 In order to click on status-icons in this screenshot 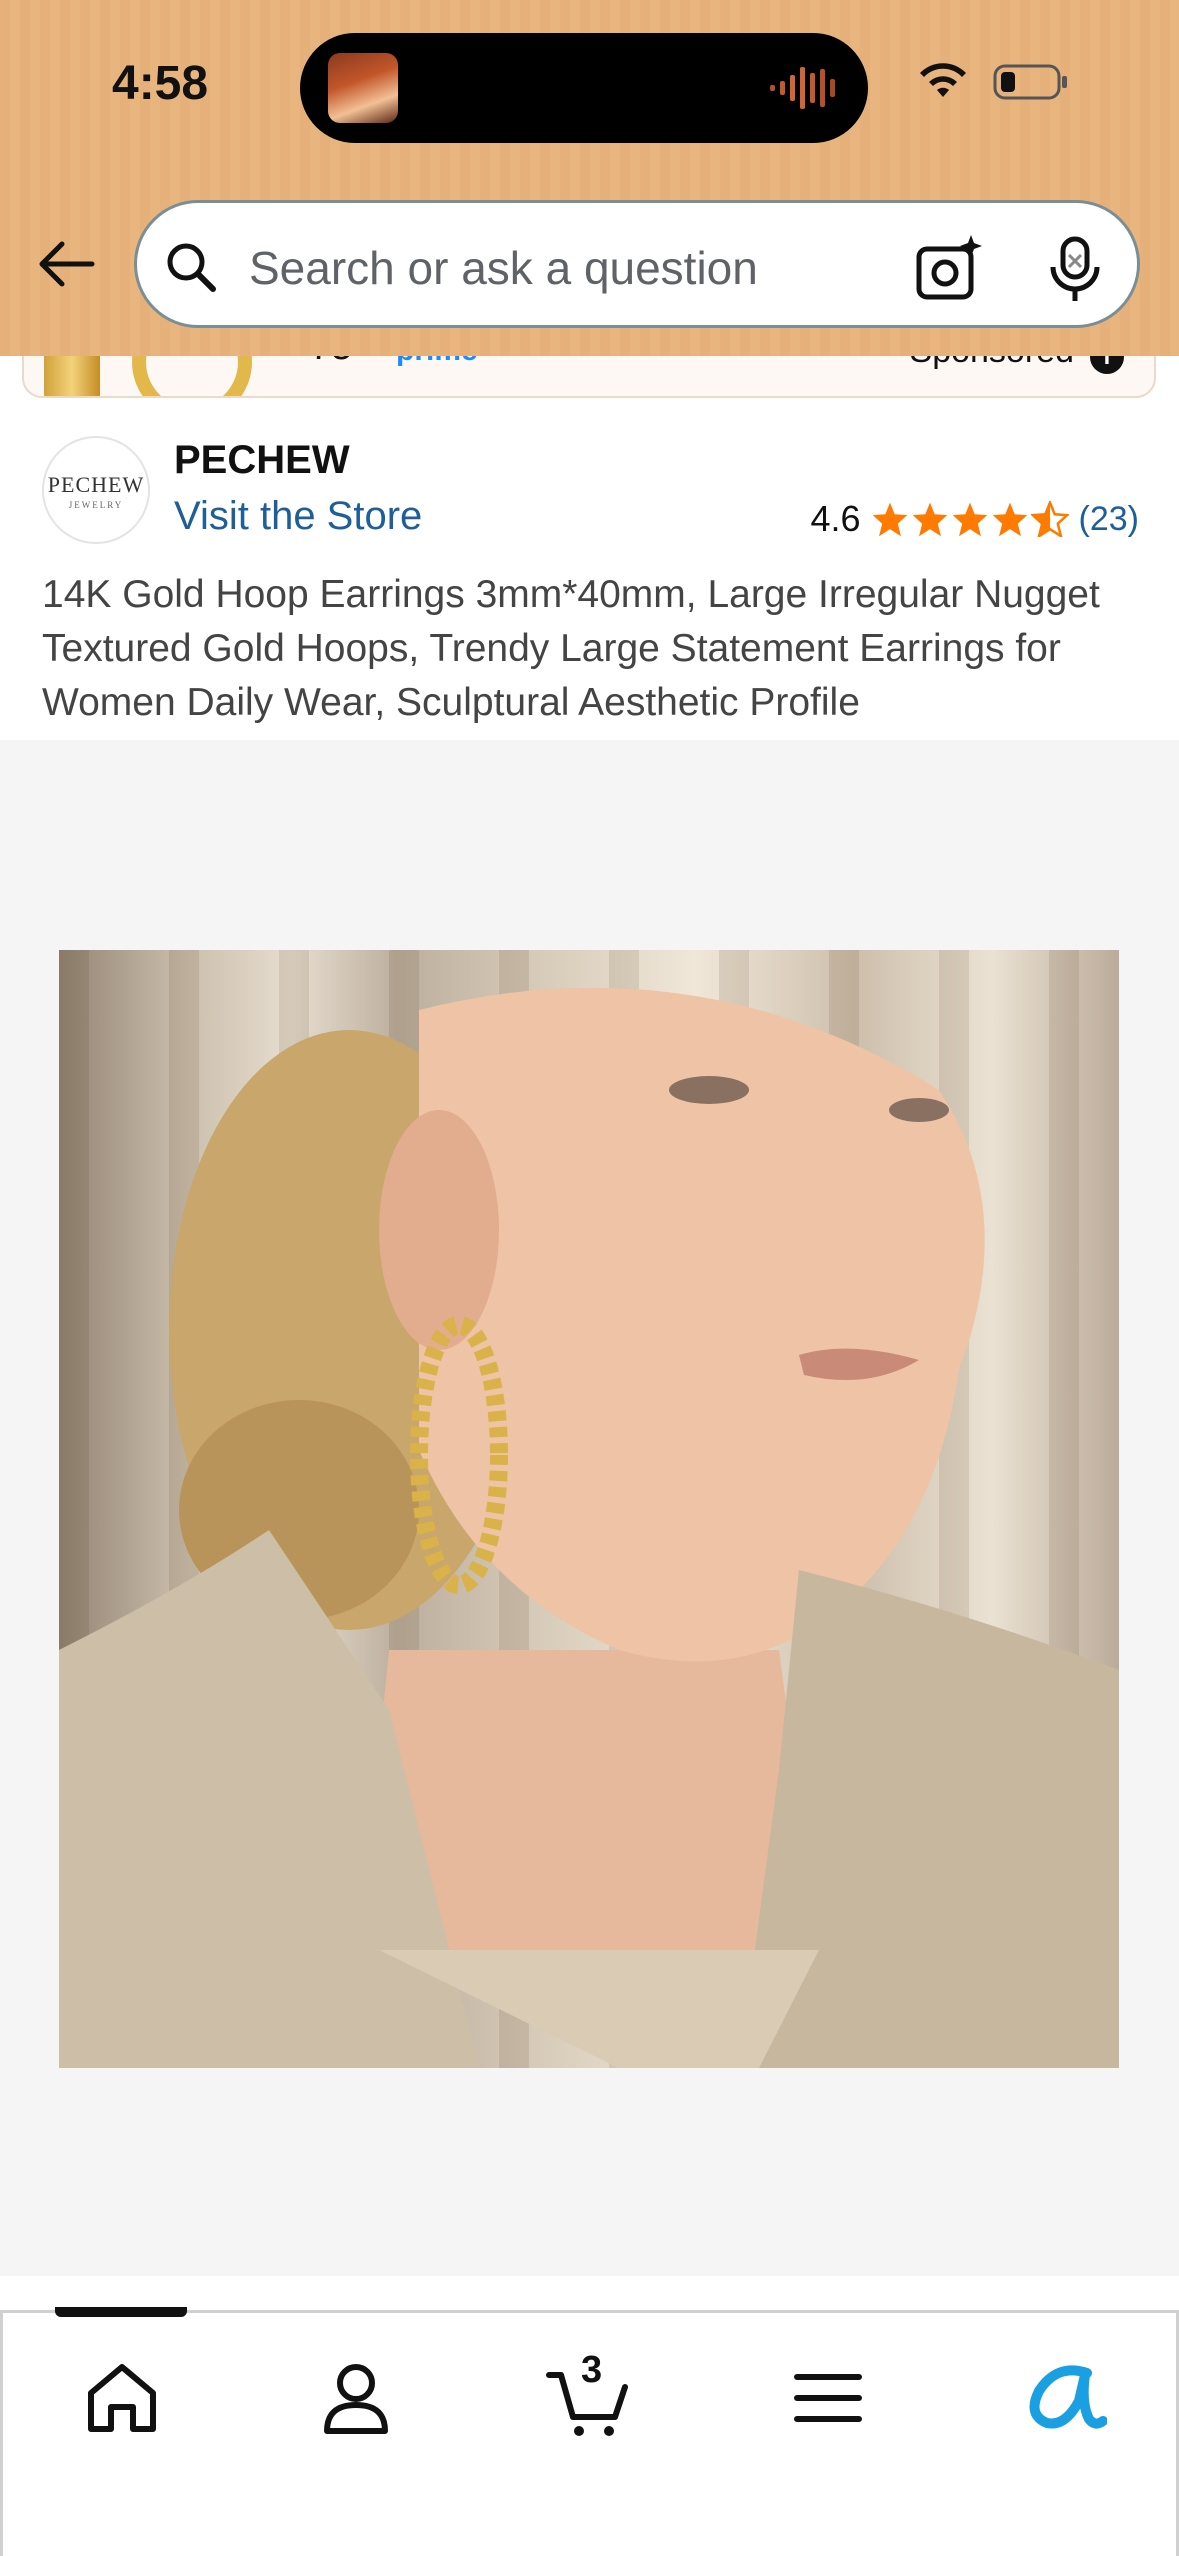, I will do `click(993, 82)`.